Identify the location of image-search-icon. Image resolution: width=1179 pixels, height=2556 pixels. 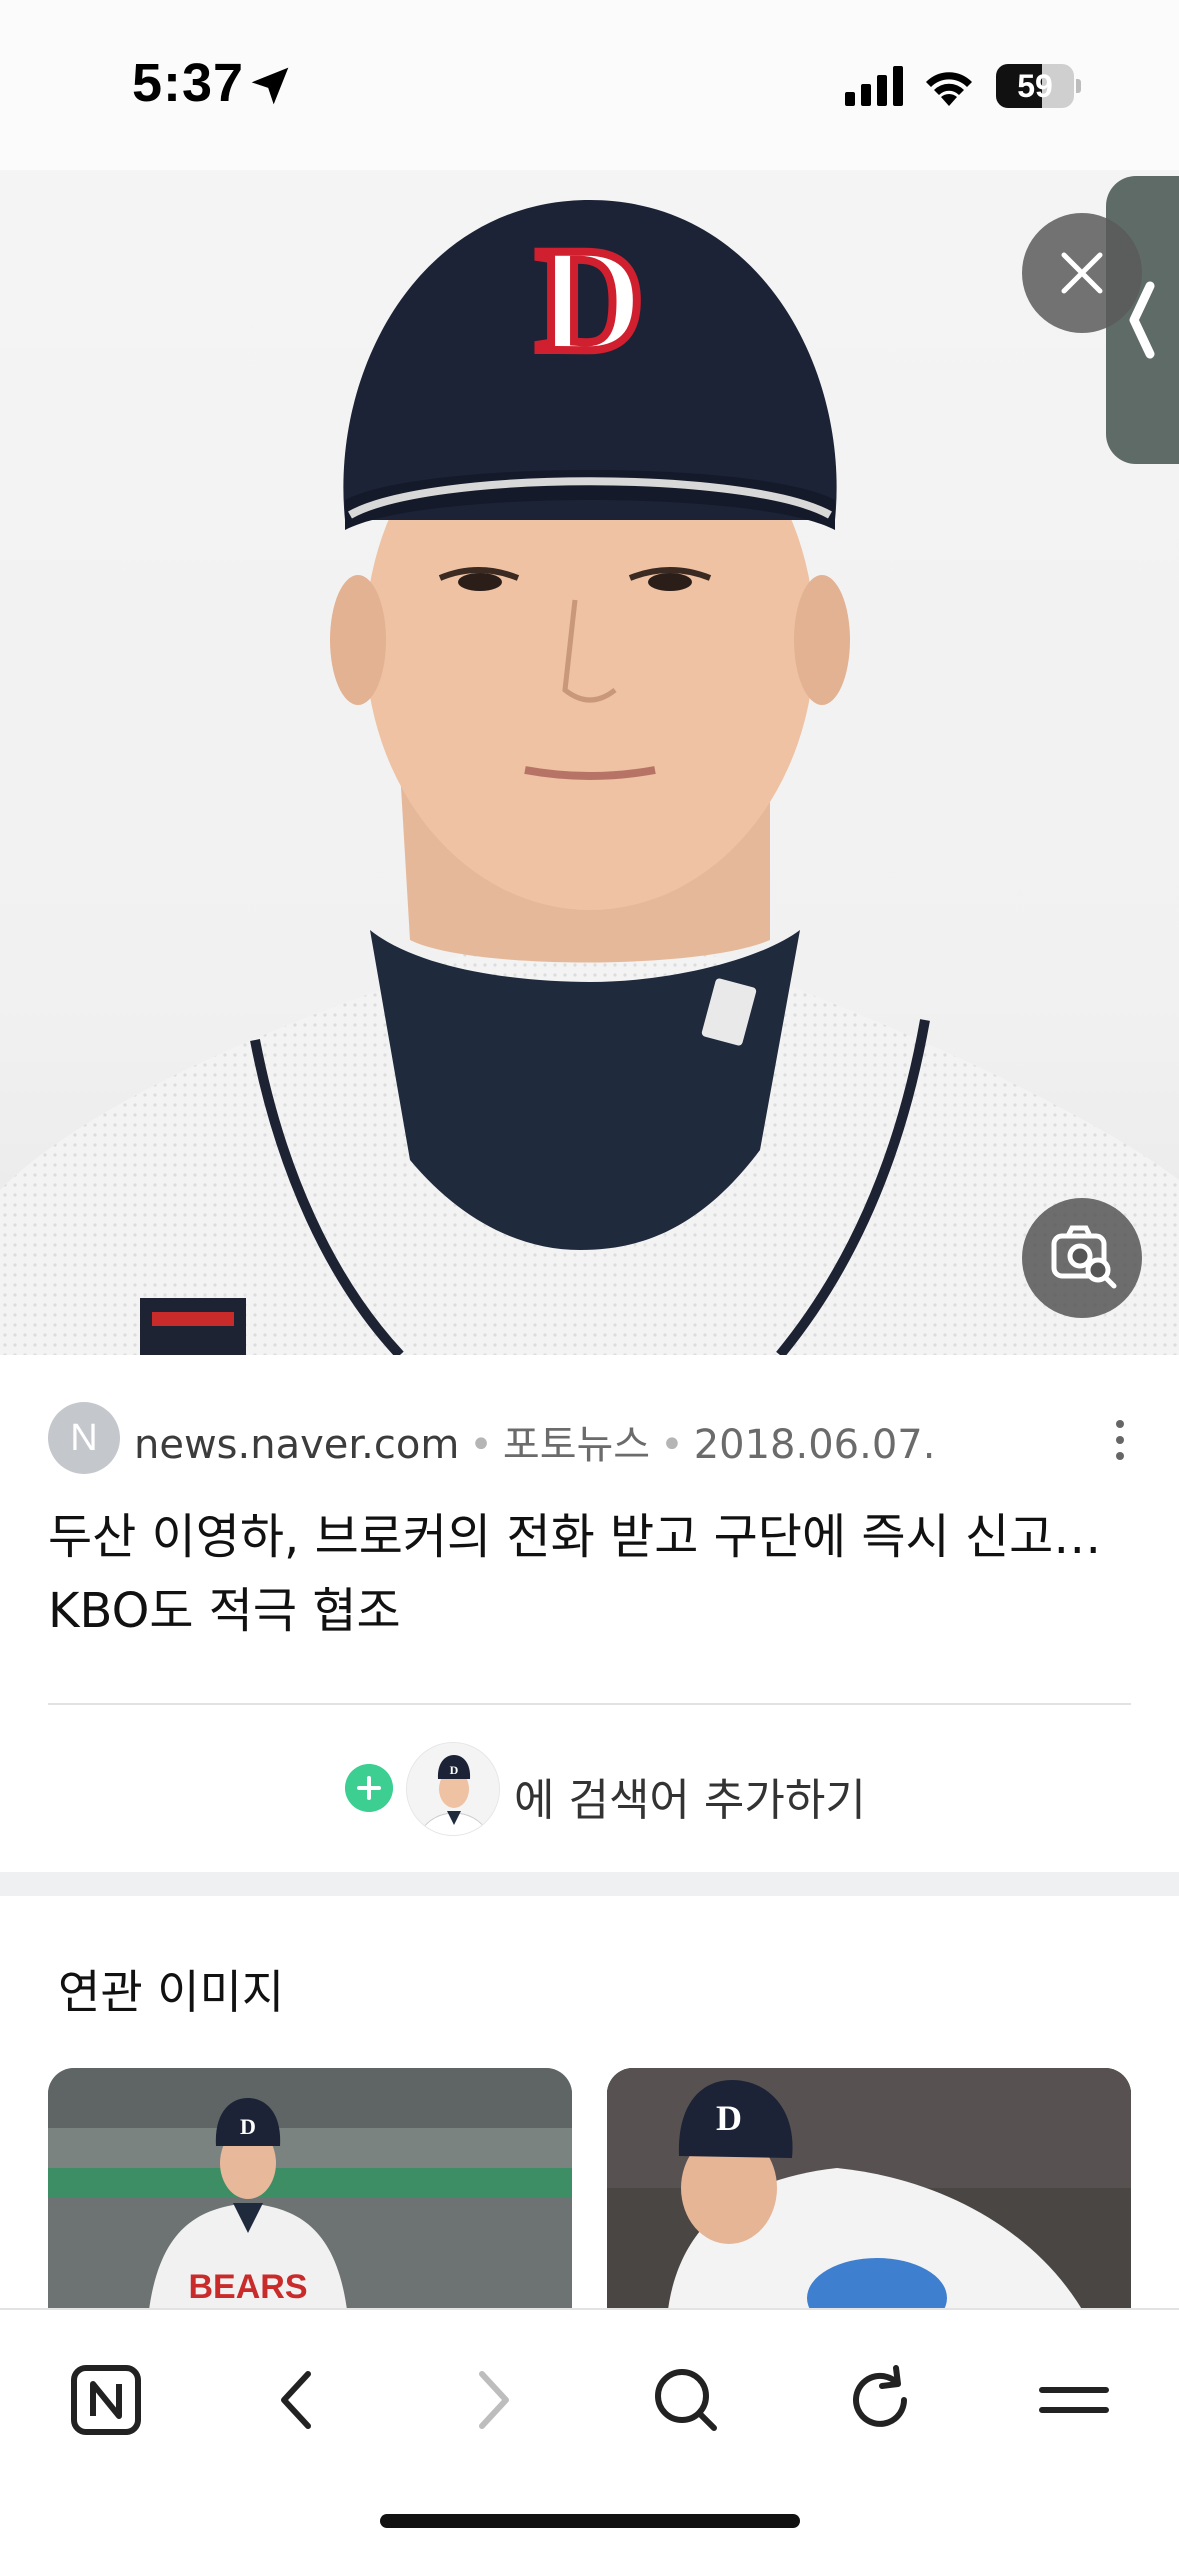
(1084, 1257).